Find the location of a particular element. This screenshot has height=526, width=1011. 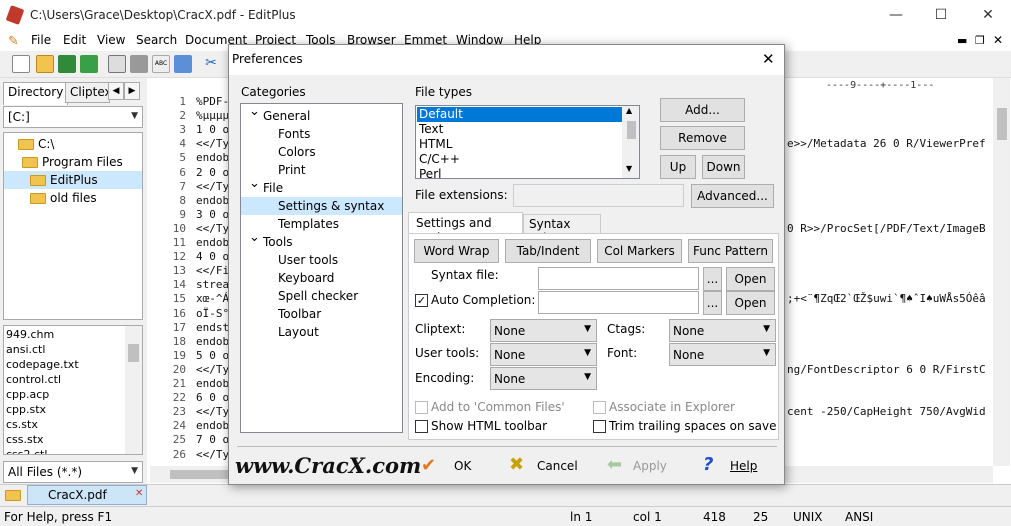

code-line: 7 0 o is located at coordinates (212, 439).